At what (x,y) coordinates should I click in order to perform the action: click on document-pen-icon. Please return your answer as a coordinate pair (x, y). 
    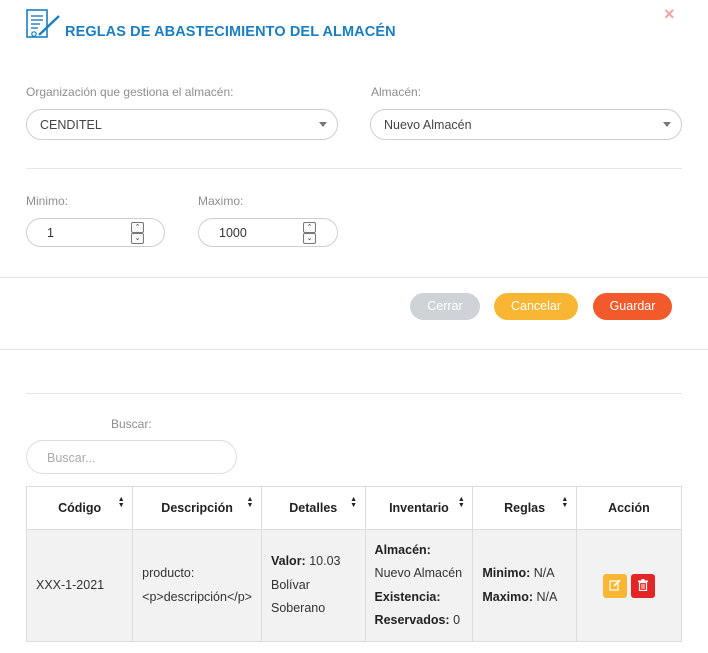
    Looking at the image, I should click on (43, 23).